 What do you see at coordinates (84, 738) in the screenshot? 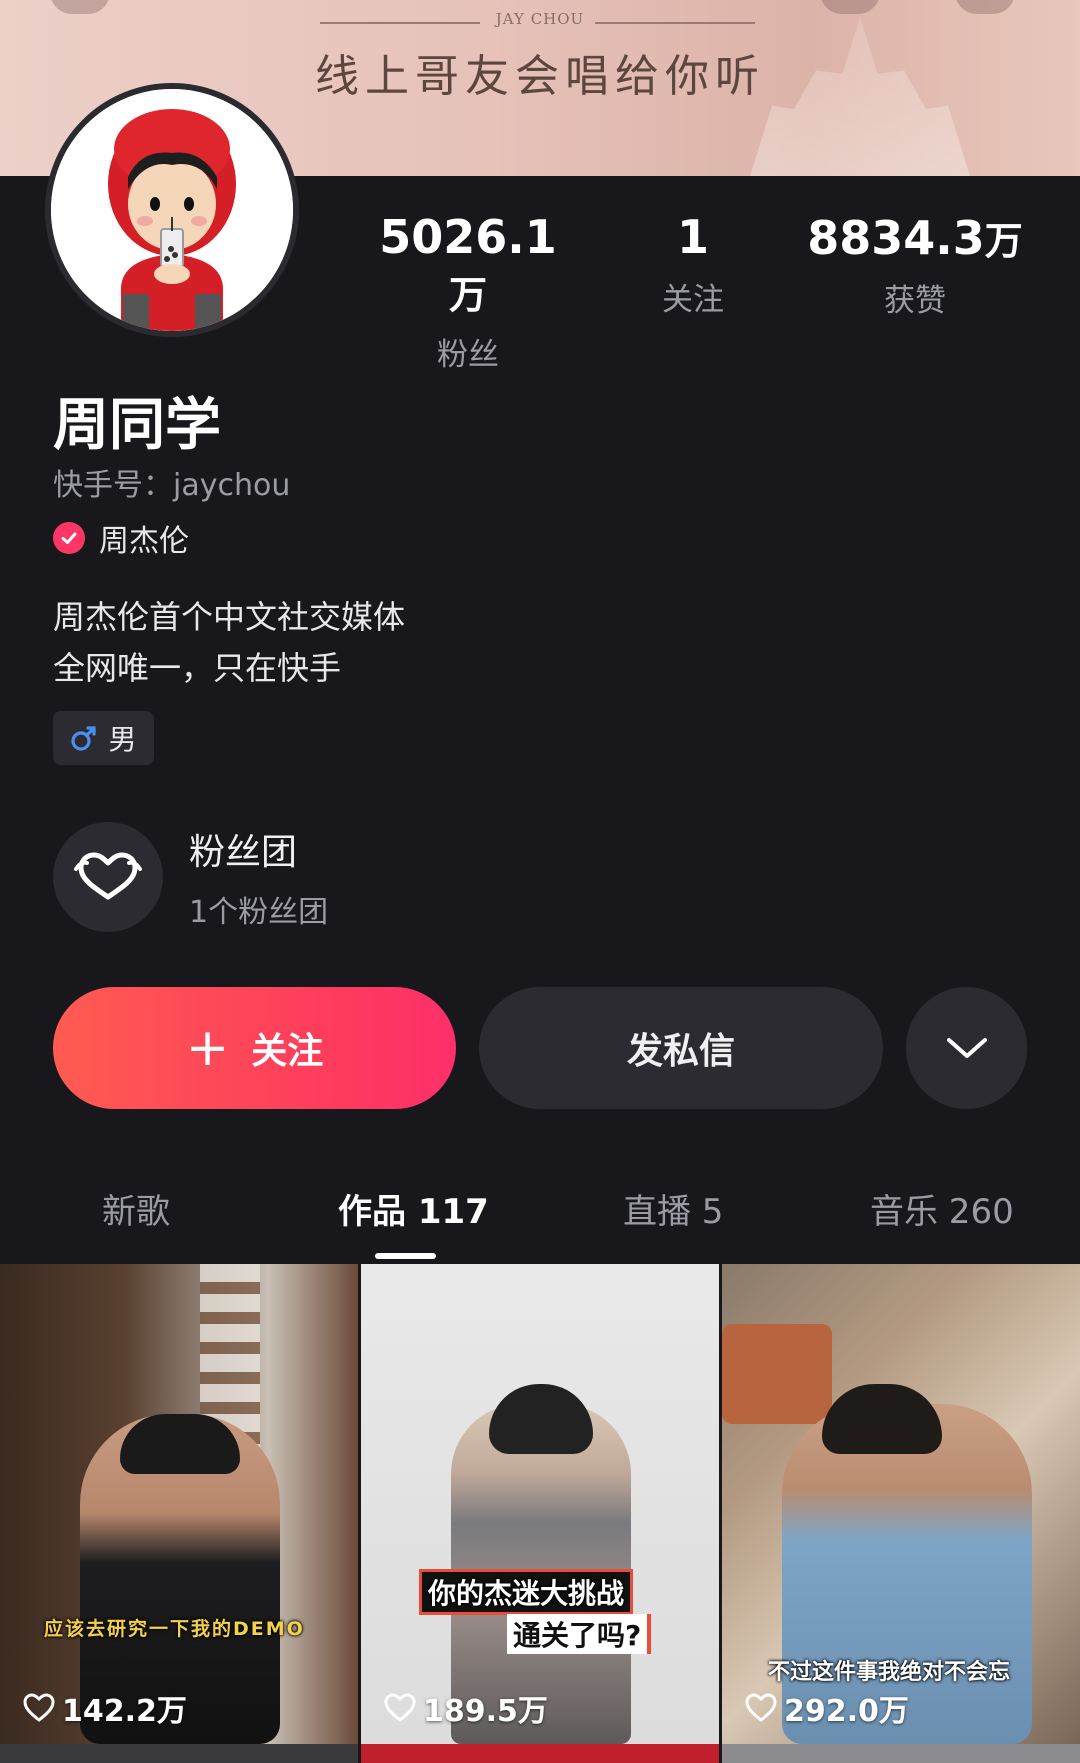
I see `male-icon` at bounding box center [84, 738].